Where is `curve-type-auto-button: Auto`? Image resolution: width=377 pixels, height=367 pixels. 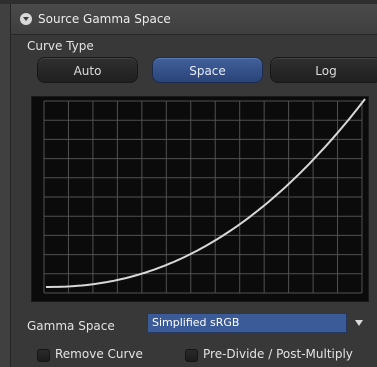
curve-type-auto-button: Auto is located at coordinates (87, 70).